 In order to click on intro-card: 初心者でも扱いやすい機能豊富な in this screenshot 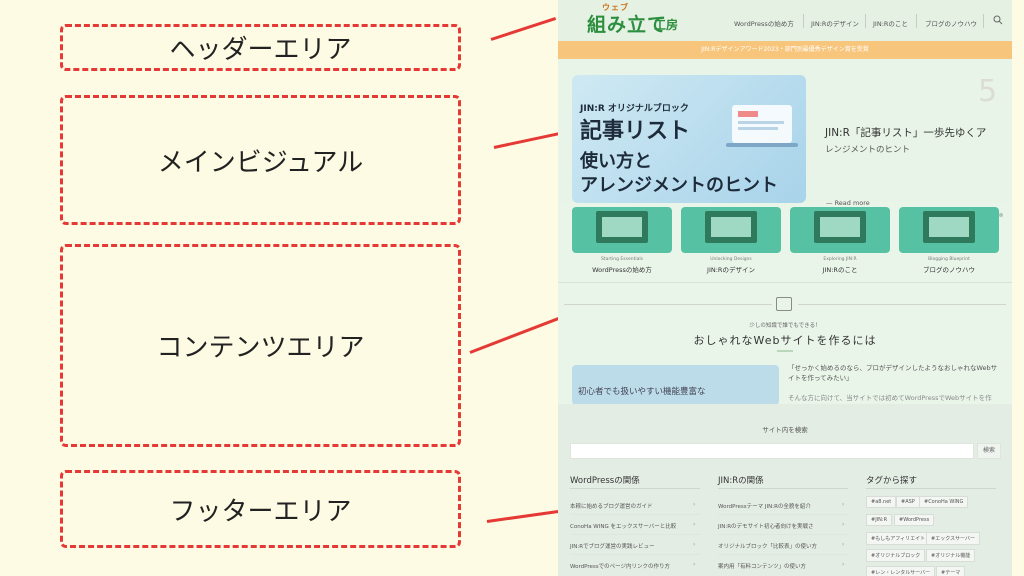, I will do `click(675, 385)`.